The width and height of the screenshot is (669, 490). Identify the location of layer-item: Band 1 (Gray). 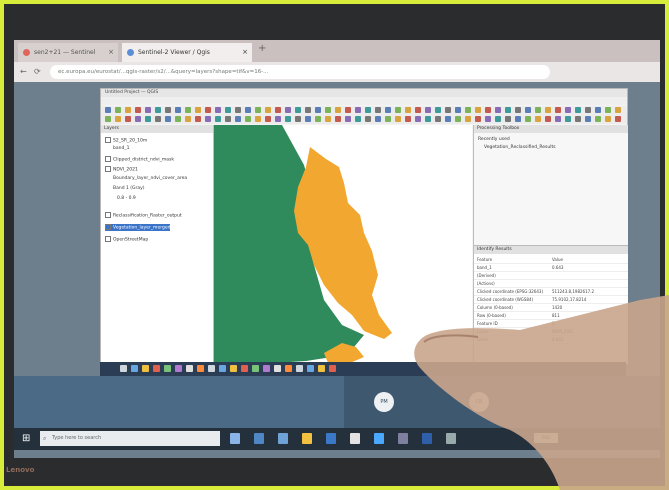
(129, 188).